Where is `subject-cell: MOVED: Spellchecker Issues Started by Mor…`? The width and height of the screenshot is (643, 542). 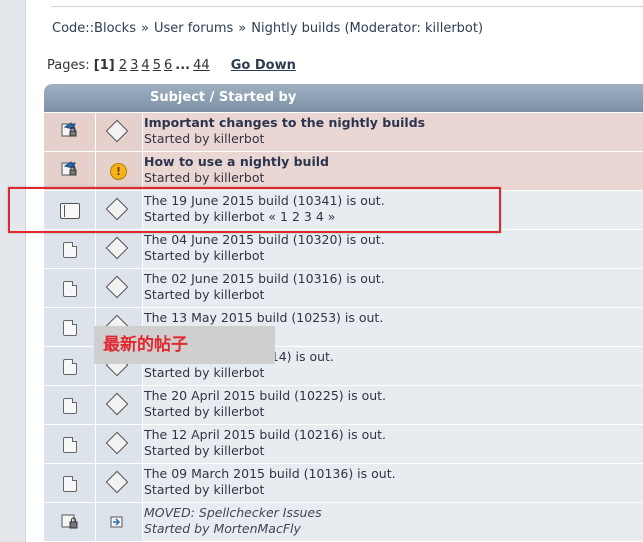 subject-cell: MOVED: Spellchecker Issues Started by Mor… is located at coordinates (393, 522).